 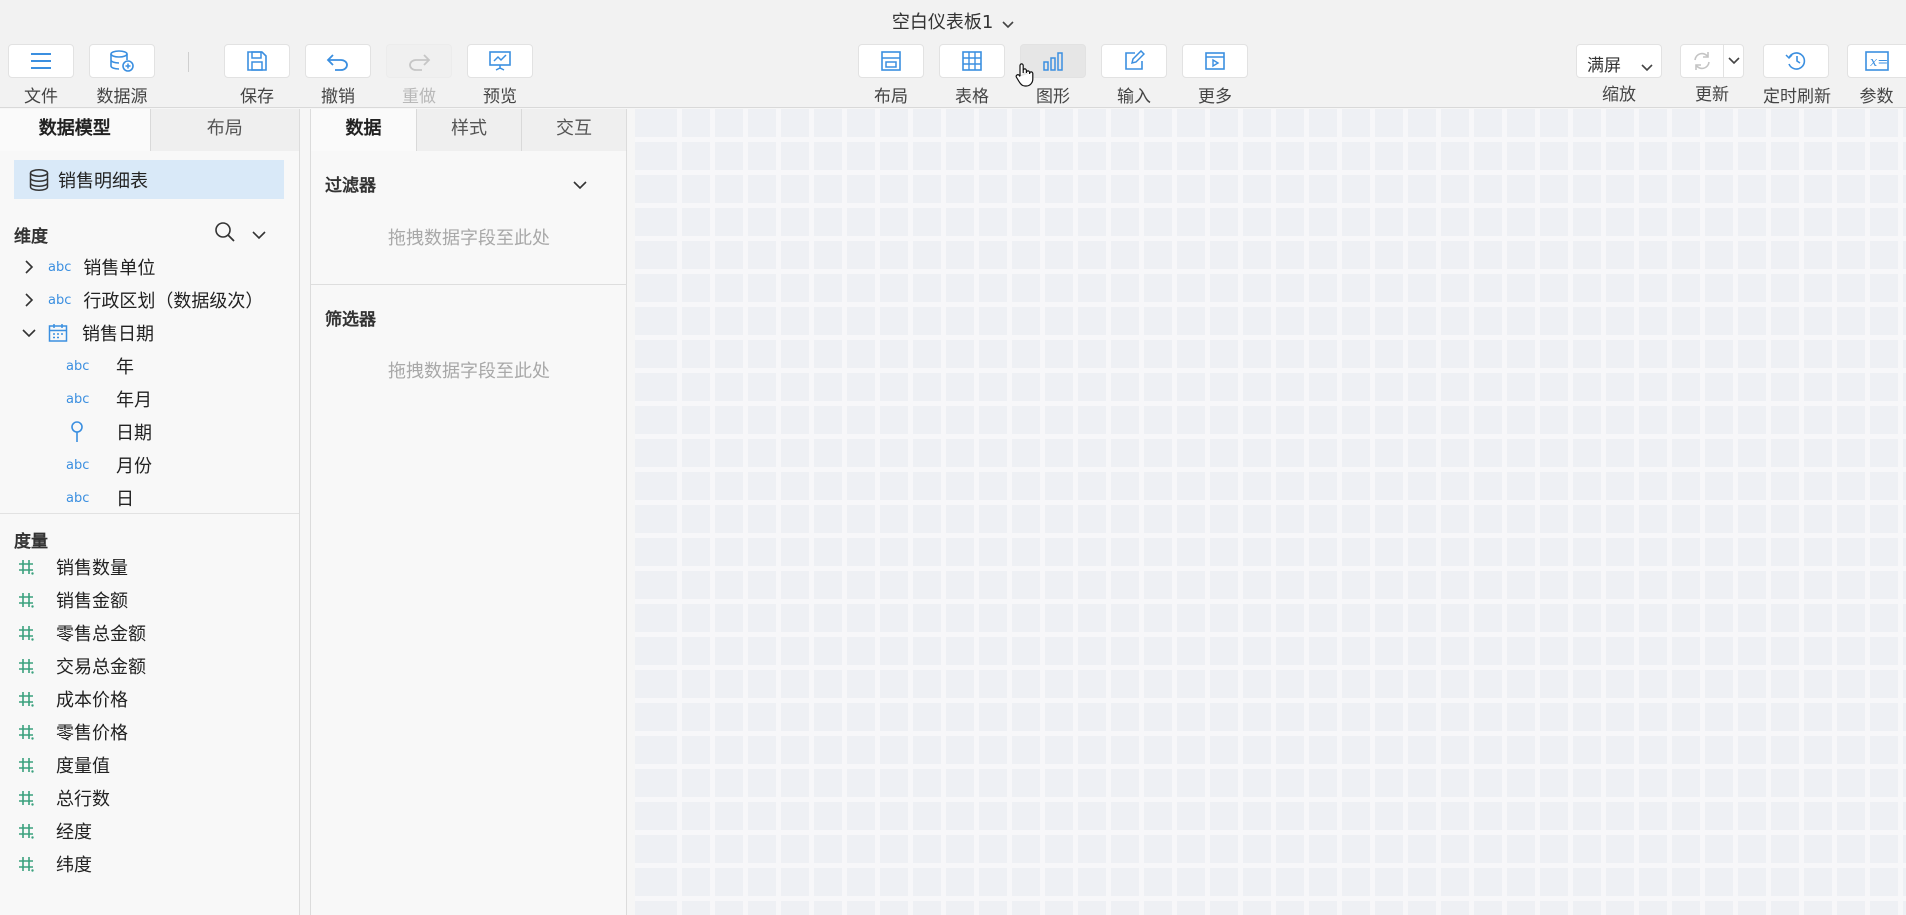 I want to click on table-button: 表格, so click(x=972, y=75).